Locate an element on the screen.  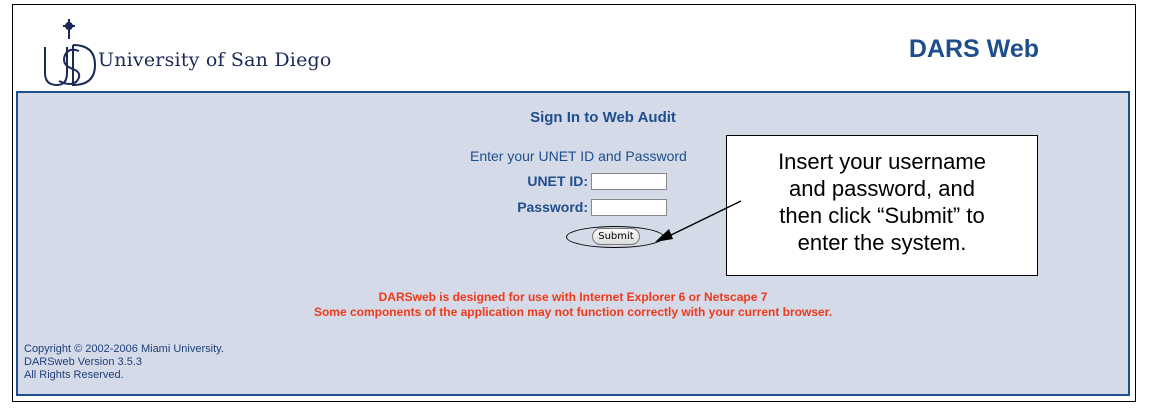
unet-id-label: UNET ID: is located at coordinates (557, 181).